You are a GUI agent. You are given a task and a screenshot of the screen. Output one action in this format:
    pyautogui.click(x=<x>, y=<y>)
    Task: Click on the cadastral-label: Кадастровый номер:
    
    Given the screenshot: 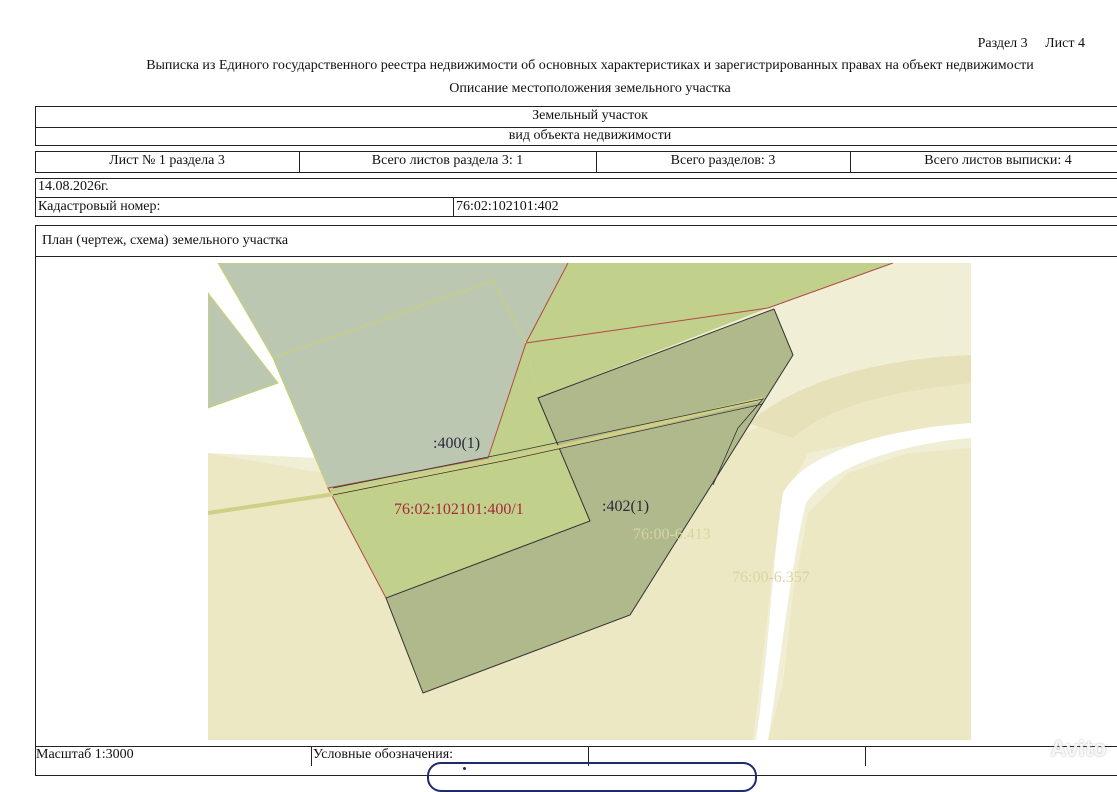 What is the action you would take?
    pyautogui.click(x=99, y=206)
    